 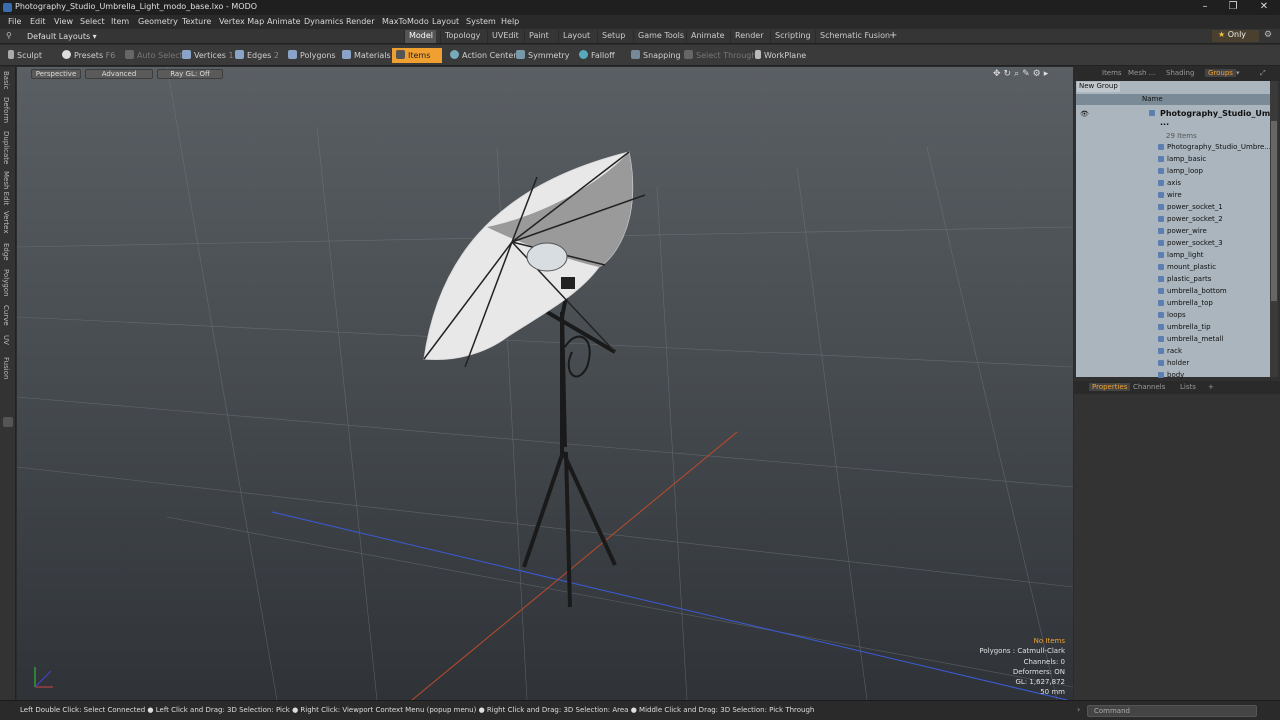 I want to click on menu-file: File, so click(x=14, y=21).